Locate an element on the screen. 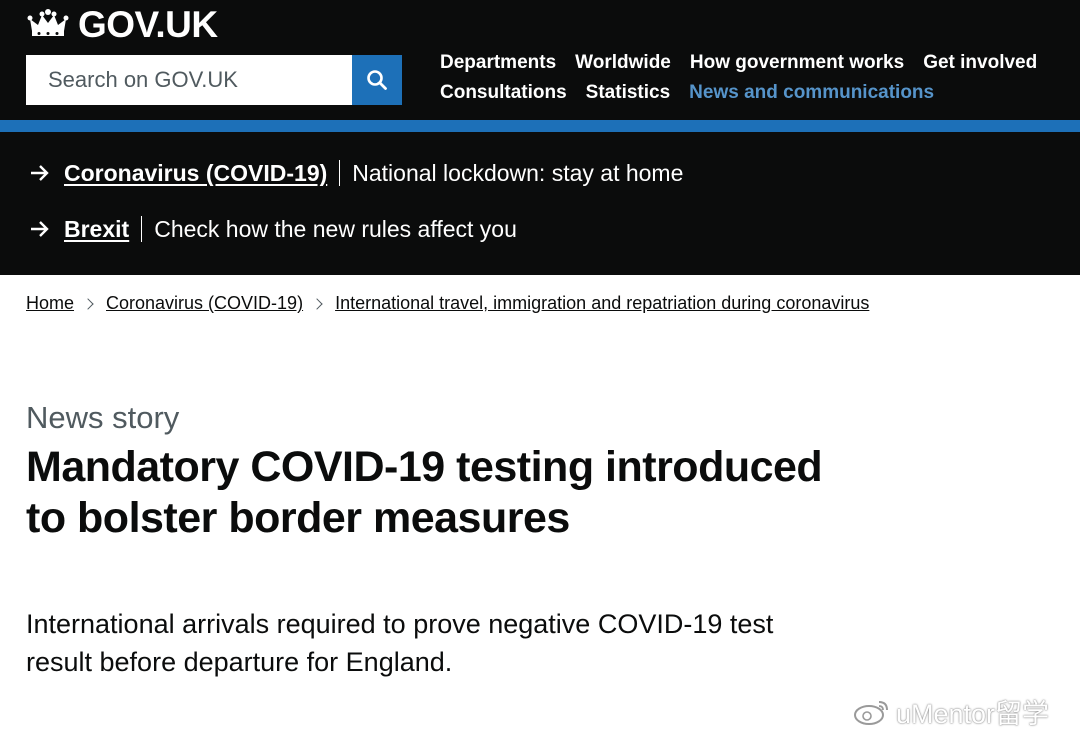  search-button is located at coordinates (377, 80).